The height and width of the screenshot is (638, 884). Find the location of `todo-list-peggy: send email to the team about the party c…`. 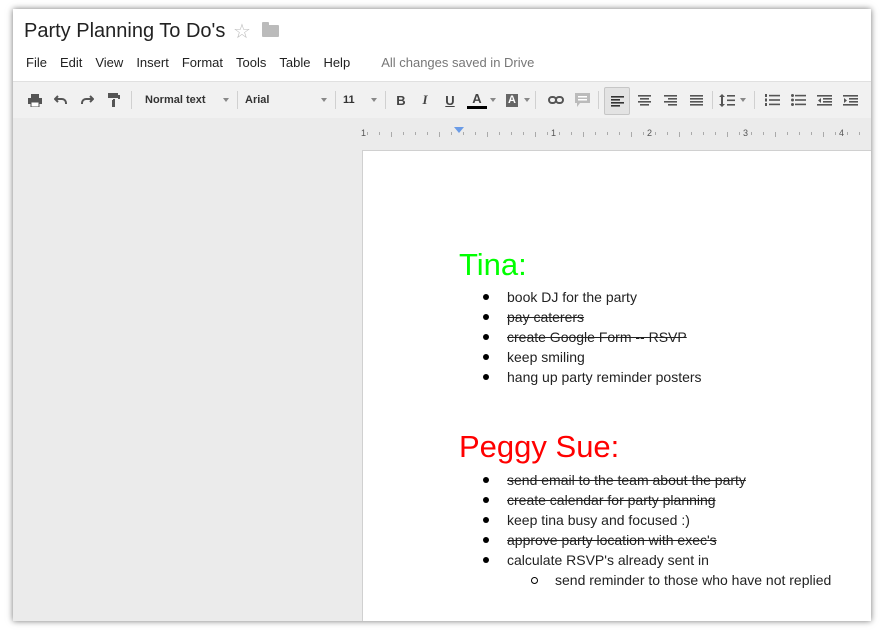

todo-list-peggy: send email to the team about the party c… is located at coordinates (614, 520).